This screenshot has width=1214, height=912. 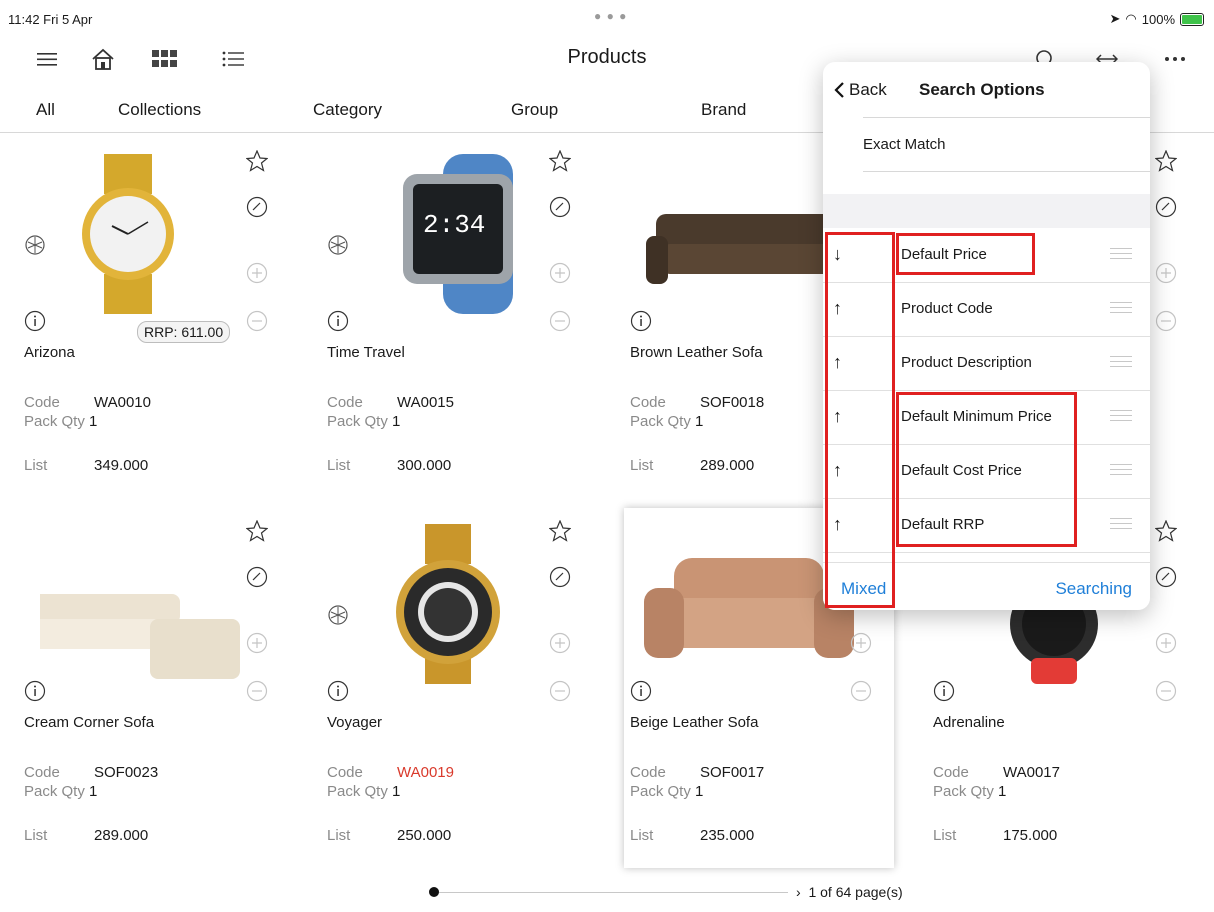 What do you see at coordinates (184, 332) in the screenshot?
I see `rrp-badge: RRP: 611.00` at bounding box center [184, 332].